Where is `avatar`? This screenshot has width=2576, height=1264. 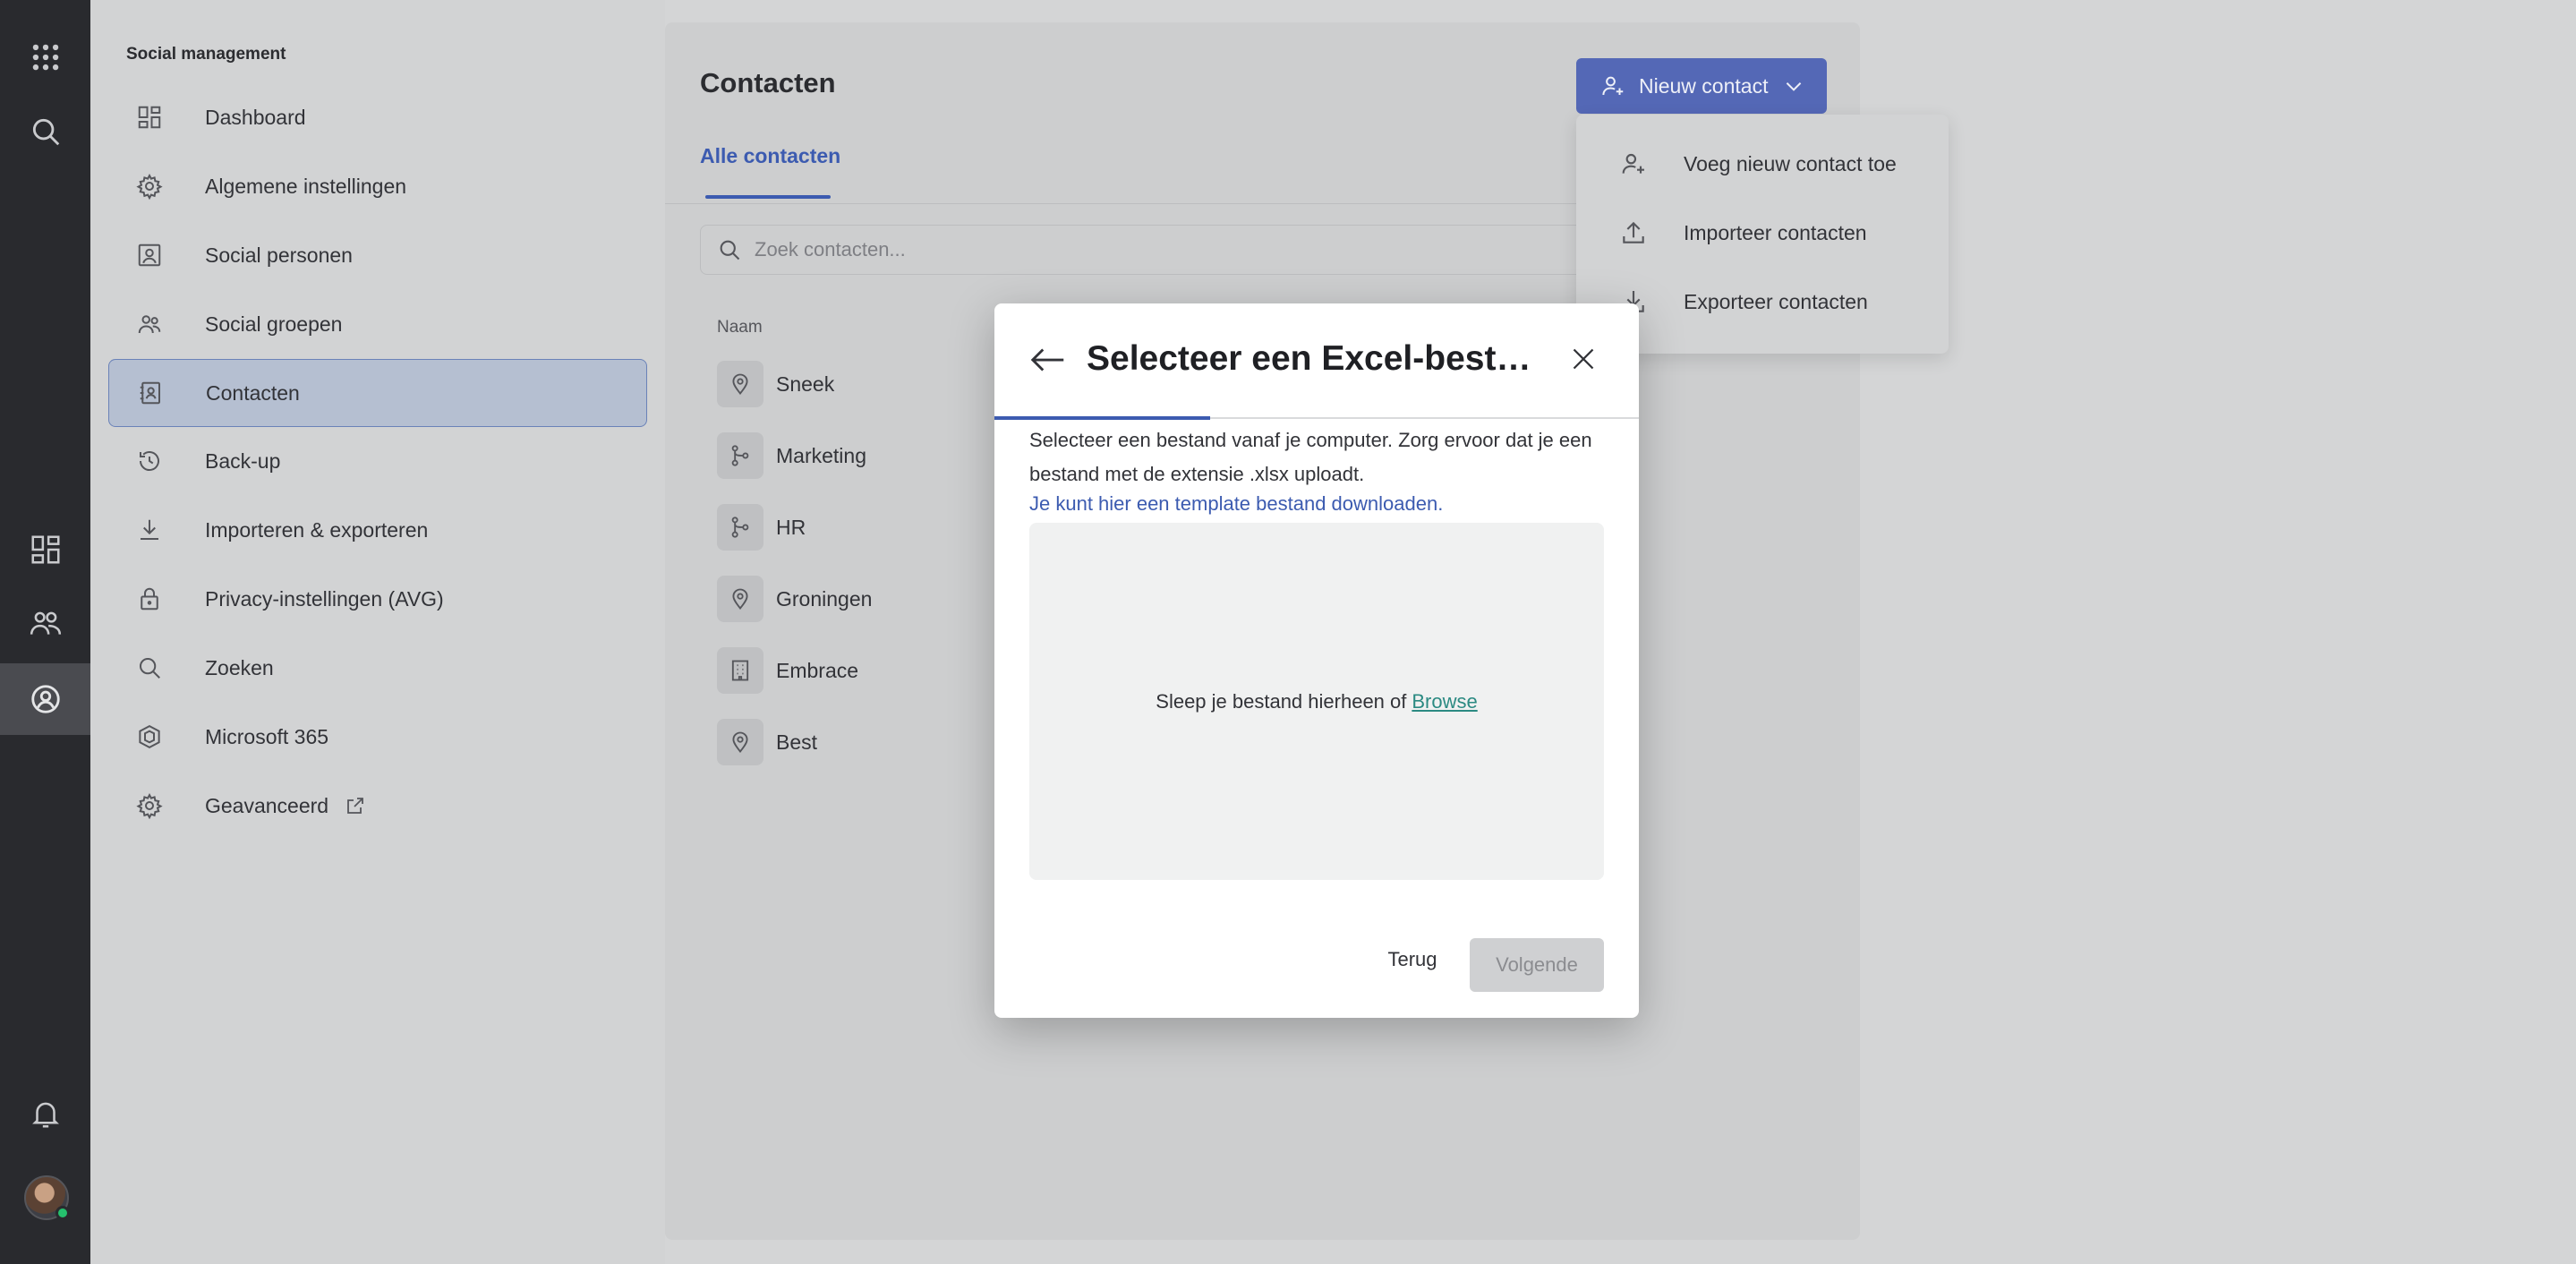
avatar is located at coordinates (47, 1197).